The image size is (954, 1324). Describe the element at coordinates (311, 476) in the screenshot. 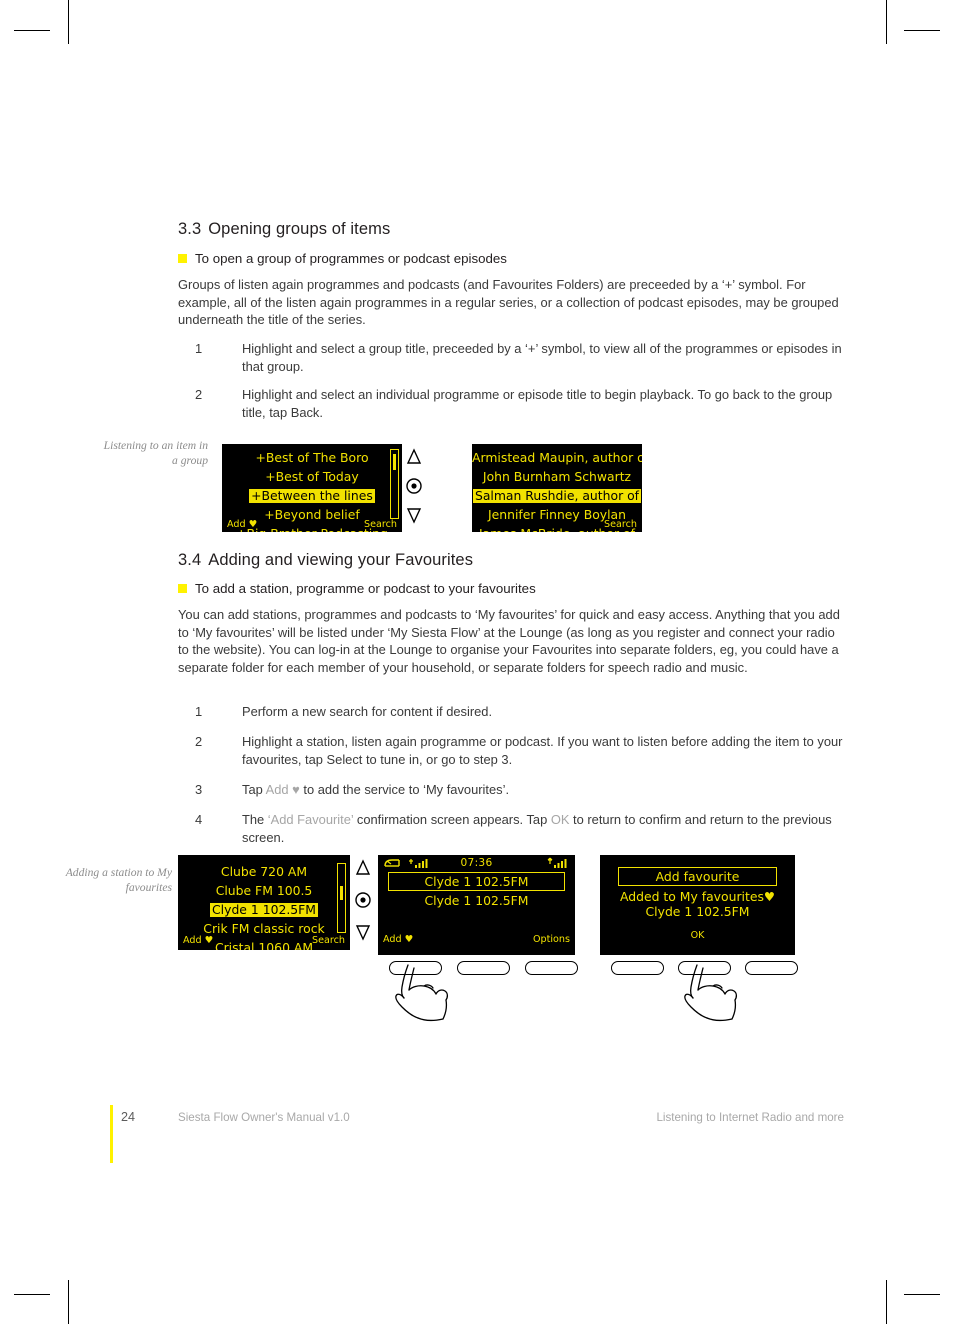

I see `lcd-row: +Best of Today` at that location.